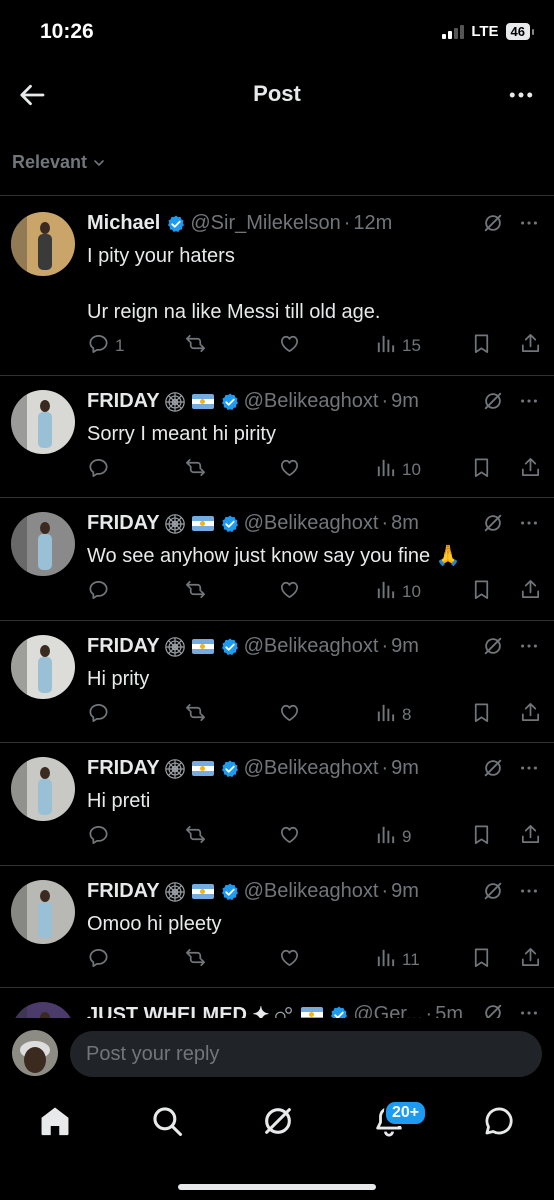 The width and height of the screenshot is (554, 1200). Describe the element at coordinates (123, 223) in the screenshot. I see `display-name: Michael` at that location.